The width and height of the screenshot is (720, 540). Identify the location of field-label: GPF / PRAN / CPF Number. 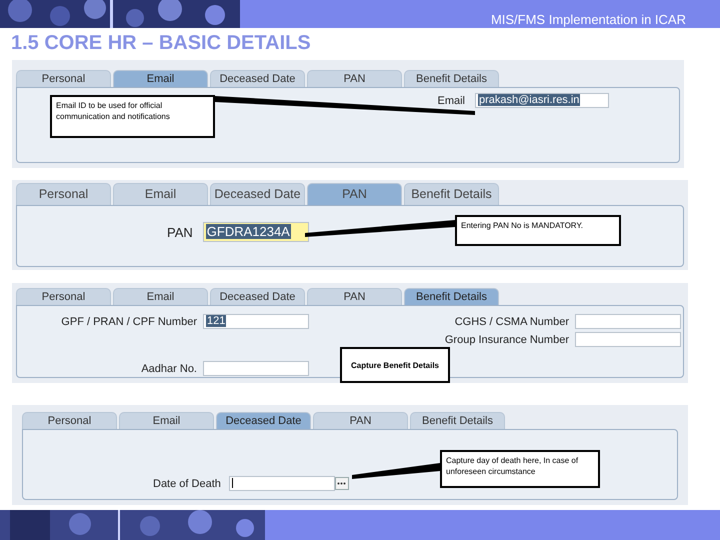
(128, 322).